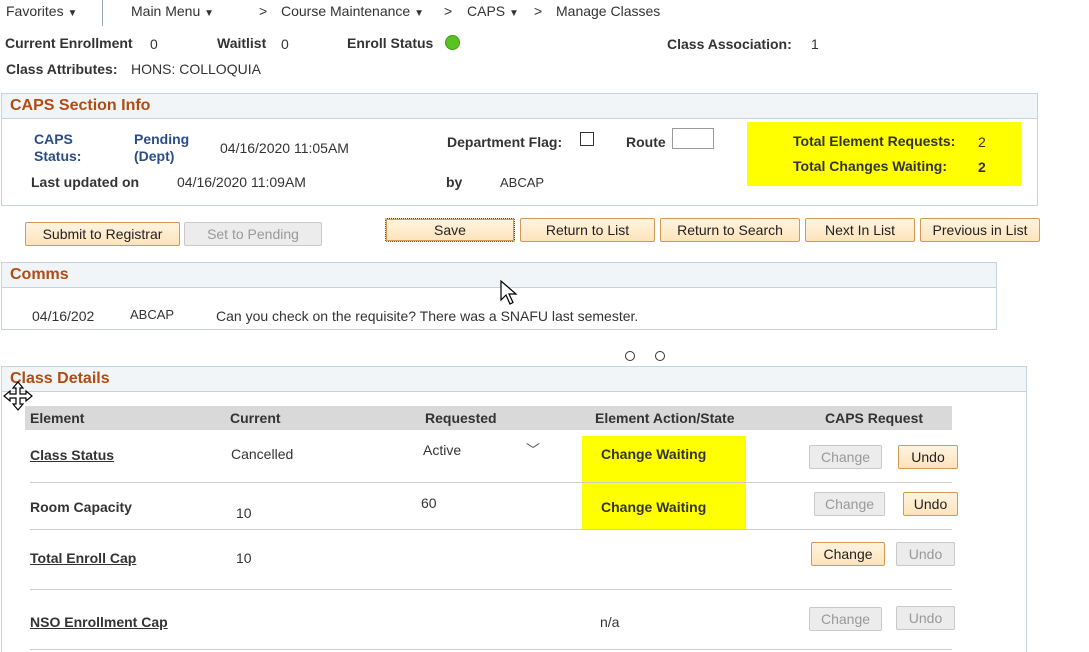 This screenshot has width=1089, height=652. I want to click on nso-enrollment-cap-link: NSO Enrollment Cap, so click(99, 622).